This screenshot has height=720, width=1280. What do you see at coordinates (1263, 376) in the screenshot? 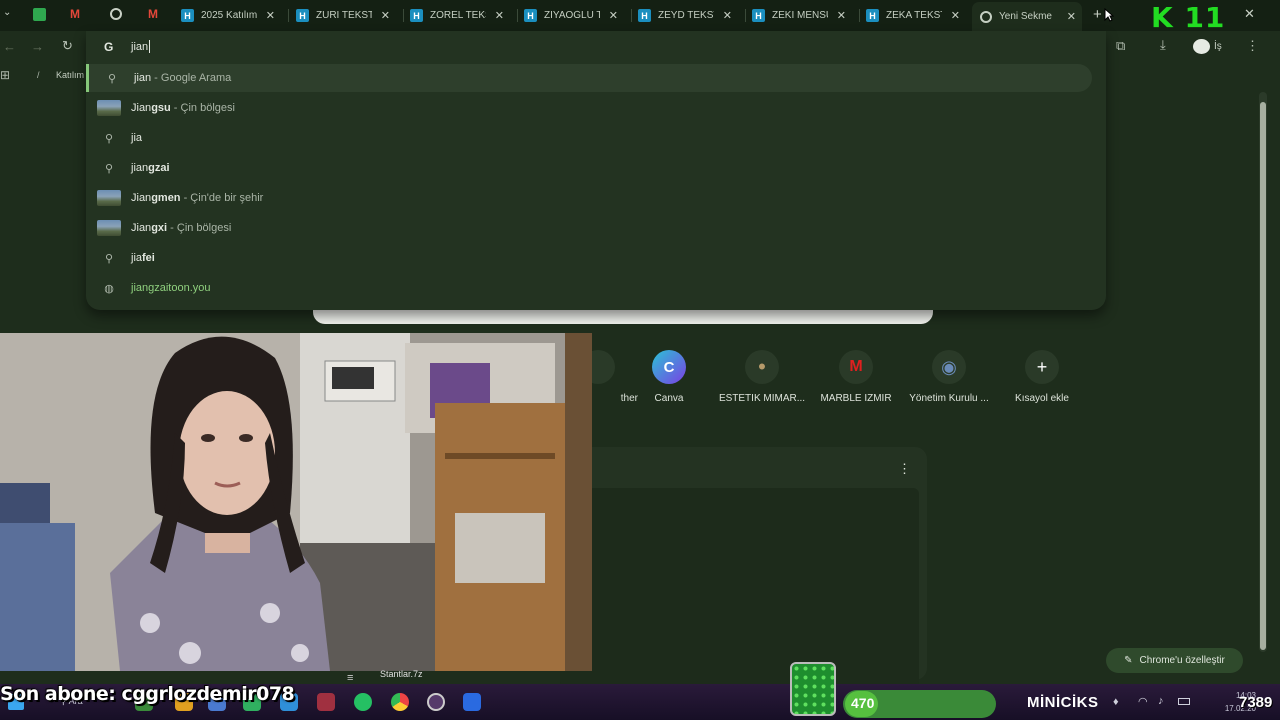
I see `scrollbar-thumb` at bounding box center [1263, 376].